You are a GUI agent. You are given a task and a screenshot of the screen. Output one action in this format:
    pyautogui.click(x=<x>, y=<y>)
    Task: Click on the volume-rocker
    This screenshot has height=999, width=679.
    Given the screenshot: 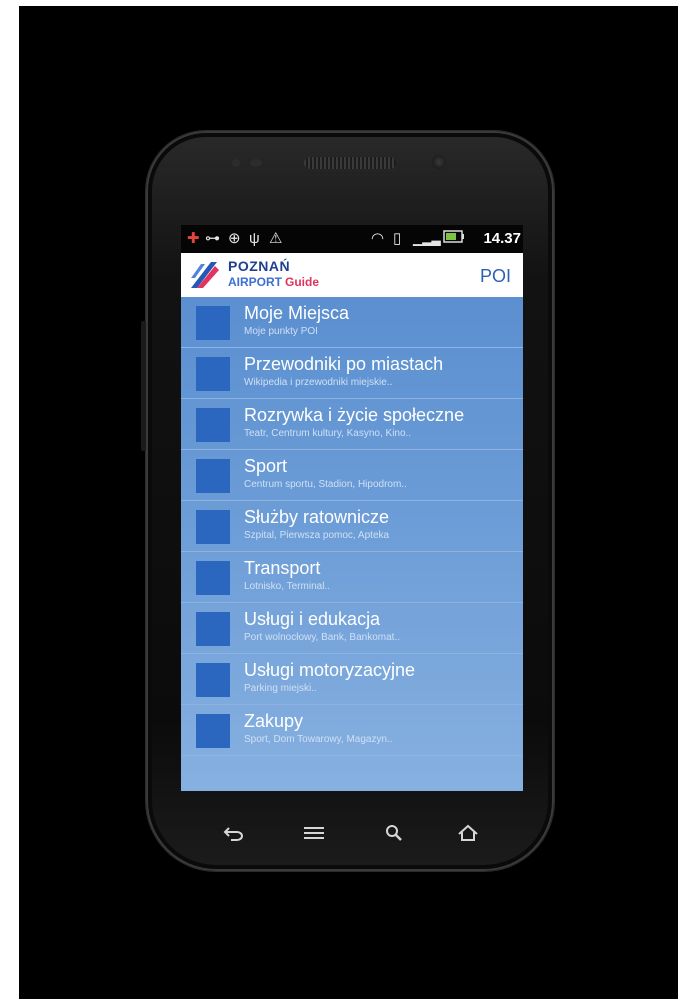 What is the action you would take?
    pyautogui.click(x=143, y=386)
    